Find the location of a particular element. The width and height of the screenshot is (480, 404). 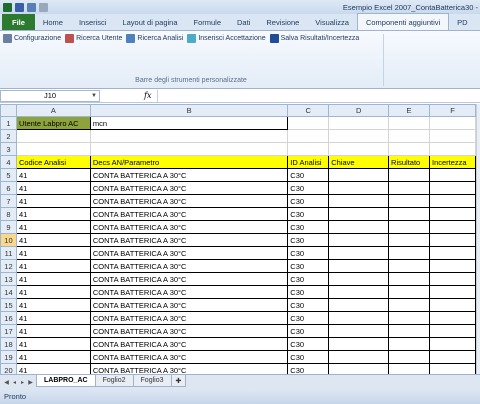

sheet-tab-foglio2: Foglio2 is located at coordinates (114, 381).